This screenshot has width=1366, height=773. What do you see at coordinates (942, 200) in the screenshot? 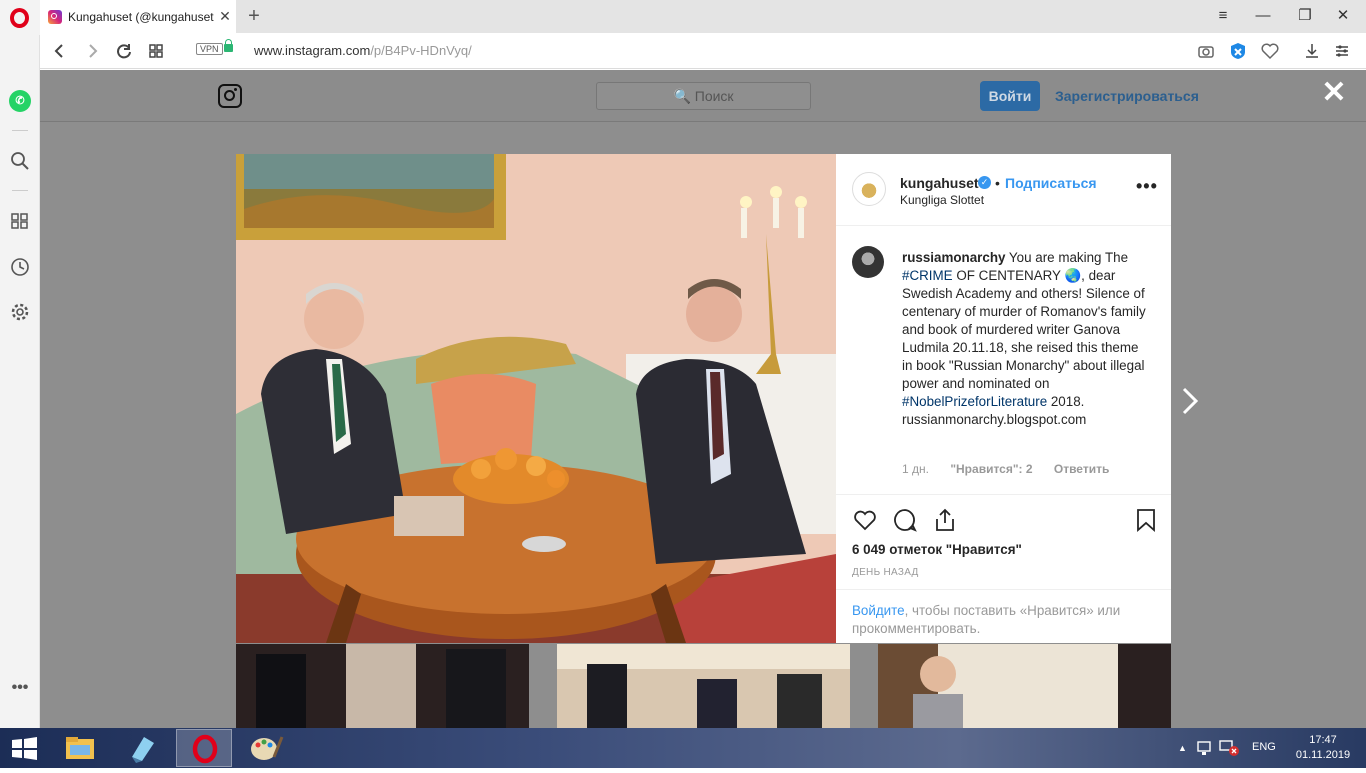
I see `post-location: Kungliga Slottet` at bounding box center [942, 200].